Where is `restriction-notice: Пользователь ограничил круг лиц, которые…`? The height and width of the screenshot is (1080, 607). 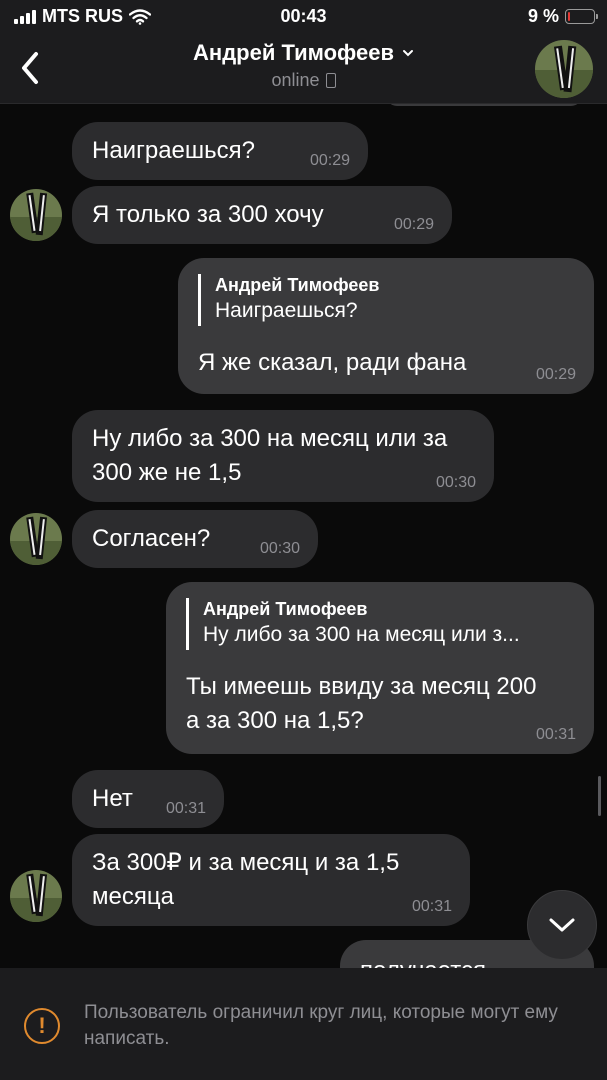
restriction-notice: Пользователь ограничил круг лиц, которые… is located at coordinates (321, 1025).